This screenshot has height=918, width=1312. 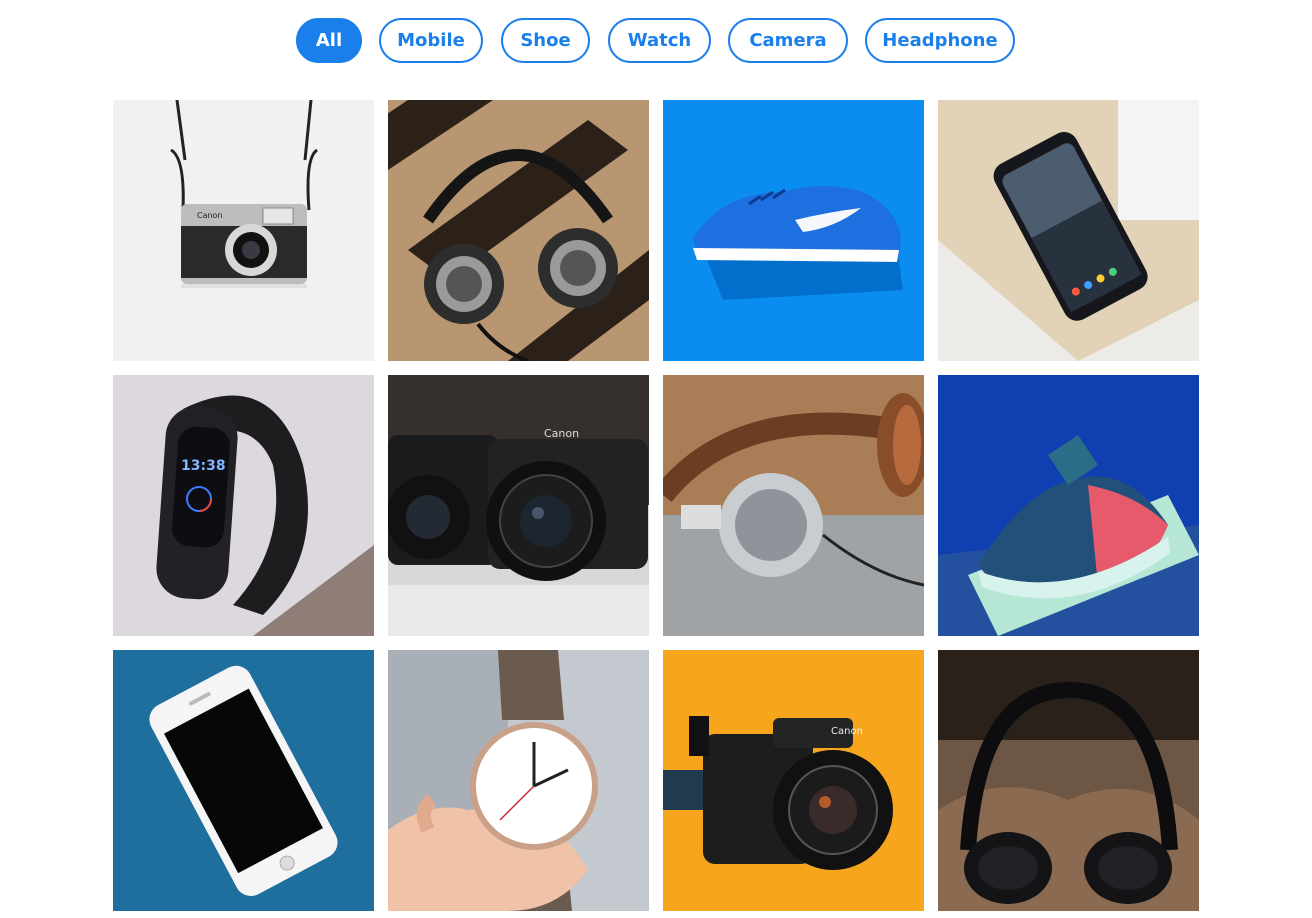 What do you see at coordinates (329, 40) in the screenshot?
I see `filter-all-button: All` at bounding box center [329, 40].